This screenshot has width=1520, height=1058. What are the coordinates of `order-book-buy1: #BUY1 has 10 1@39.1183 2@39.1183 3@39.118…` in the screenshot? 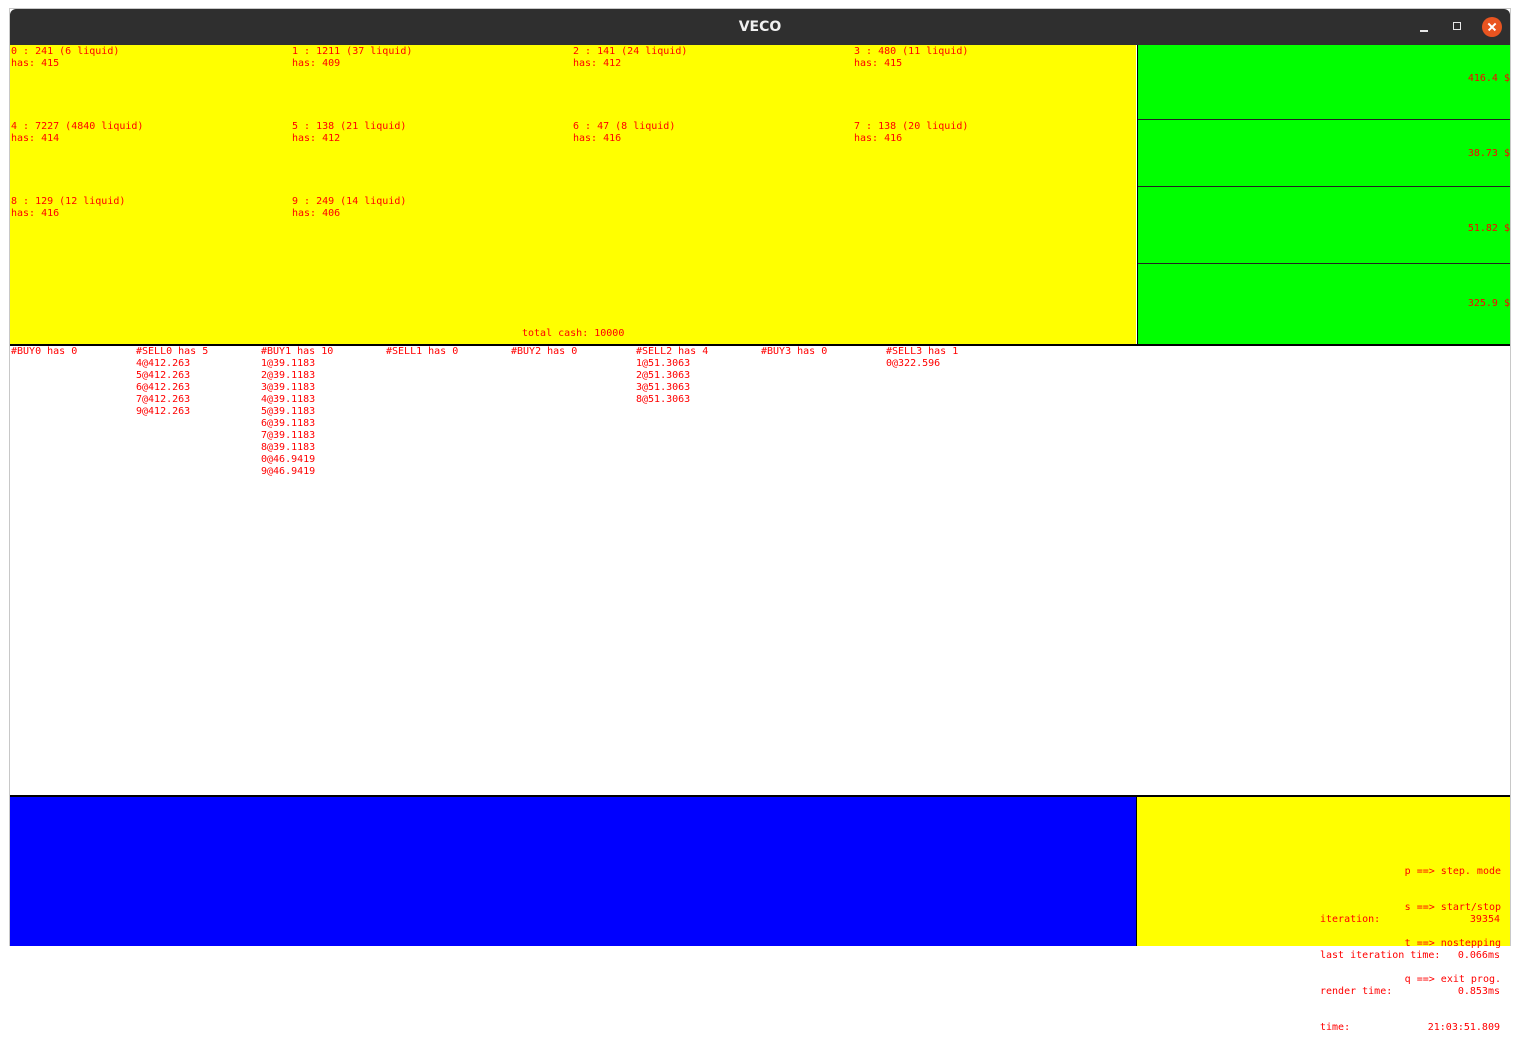 It's located at (297, 411).